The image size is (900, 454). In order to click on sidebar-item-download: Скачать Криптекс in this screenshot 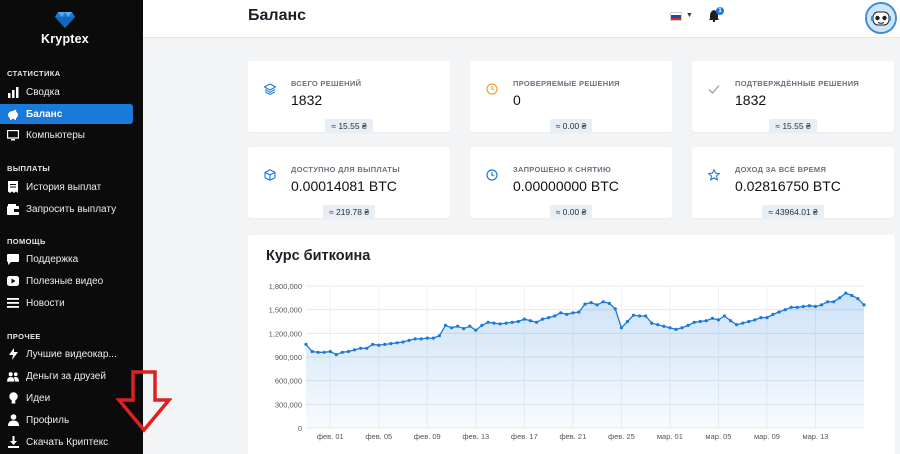, I will do `click(66, 442)`.